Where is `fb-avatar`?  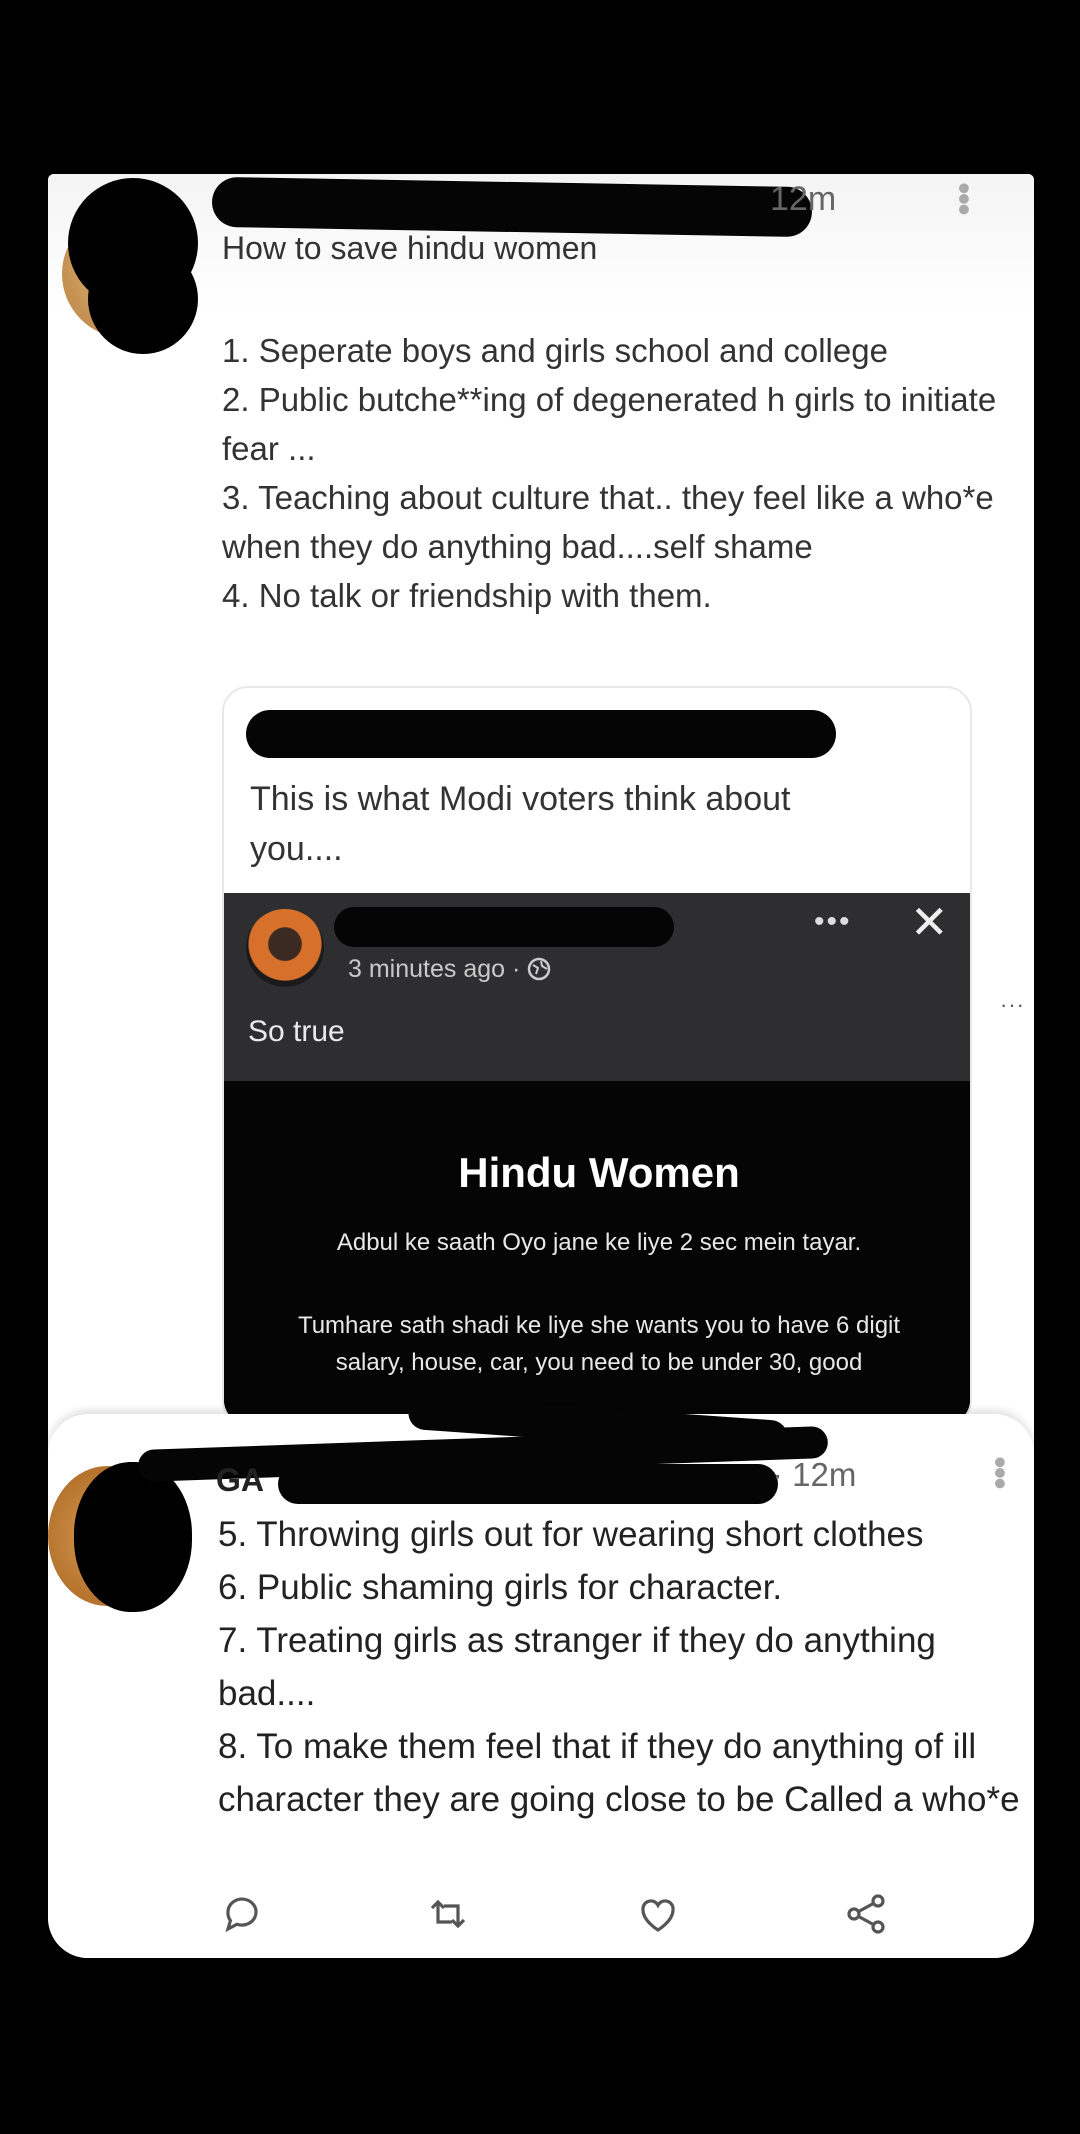 fb-avatar is located at coordinates (285, 948).